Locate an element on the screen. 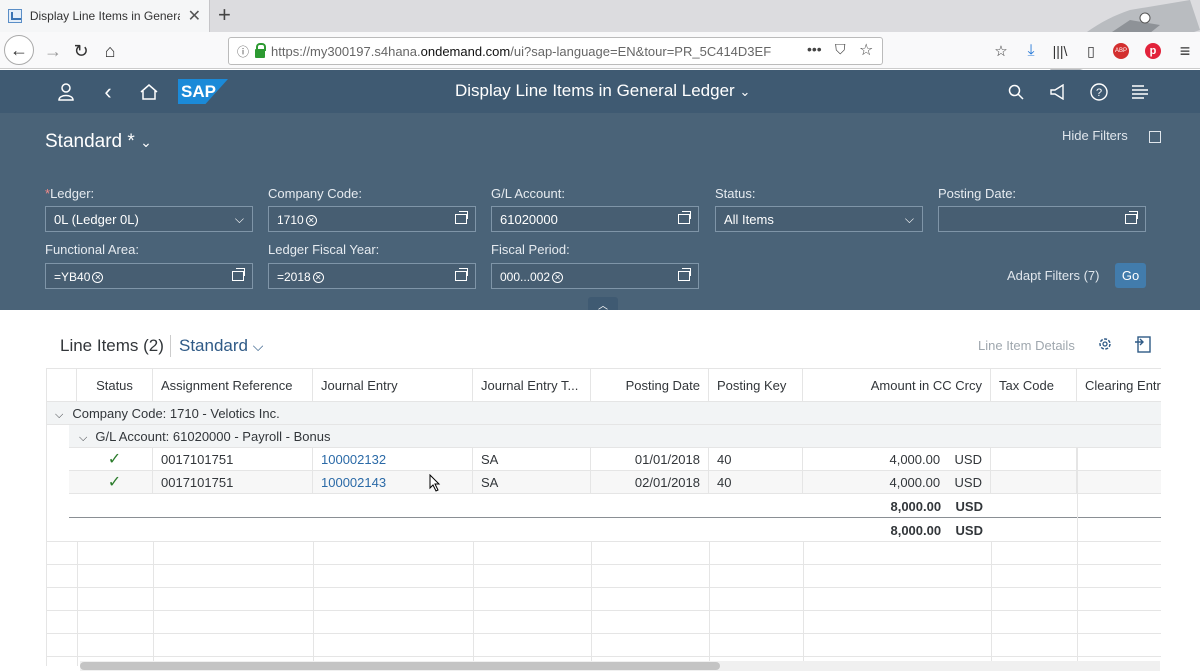  ledger-select: 0L (Ledger 0L) ⌵ is located at coordinates (149, 219).